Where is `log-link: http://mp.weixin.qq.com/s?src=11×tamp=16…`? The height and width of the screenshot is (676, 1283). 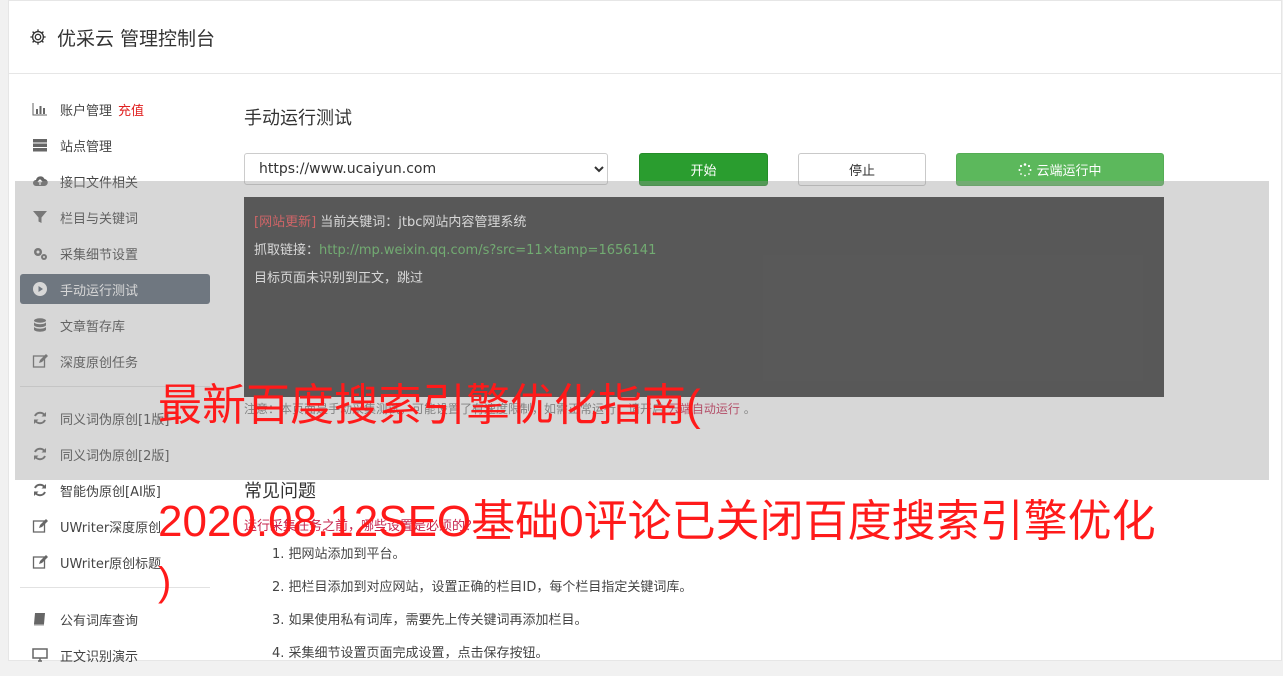
log-link: http://mp.weixin.qq.com/s?src=11×tamp=16… is located at coordinates (487, 250).